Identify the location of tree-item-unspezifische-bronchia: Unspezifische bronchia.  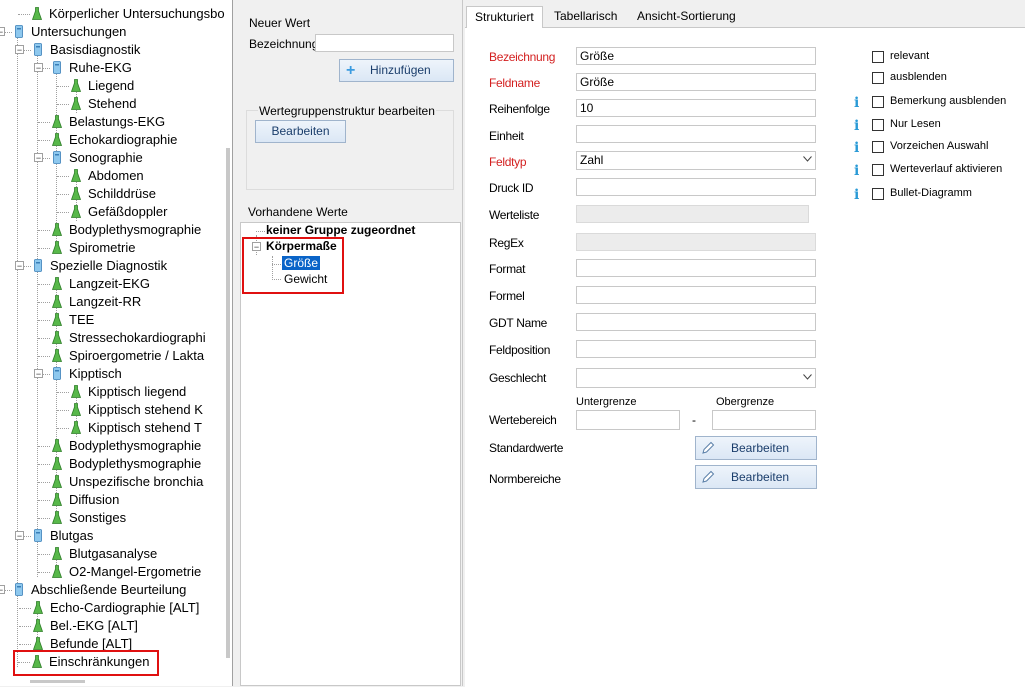
(141, 482).